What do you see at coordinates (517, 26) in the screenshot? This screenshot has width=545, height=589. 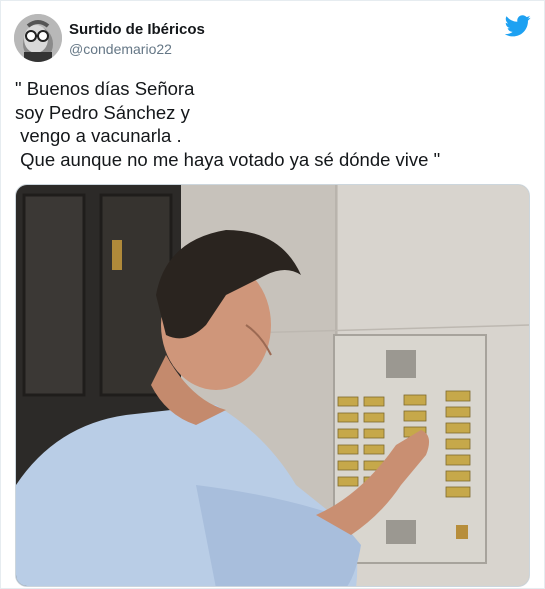 I see `twitter-bird-icon` at bounding box center [517, 26].